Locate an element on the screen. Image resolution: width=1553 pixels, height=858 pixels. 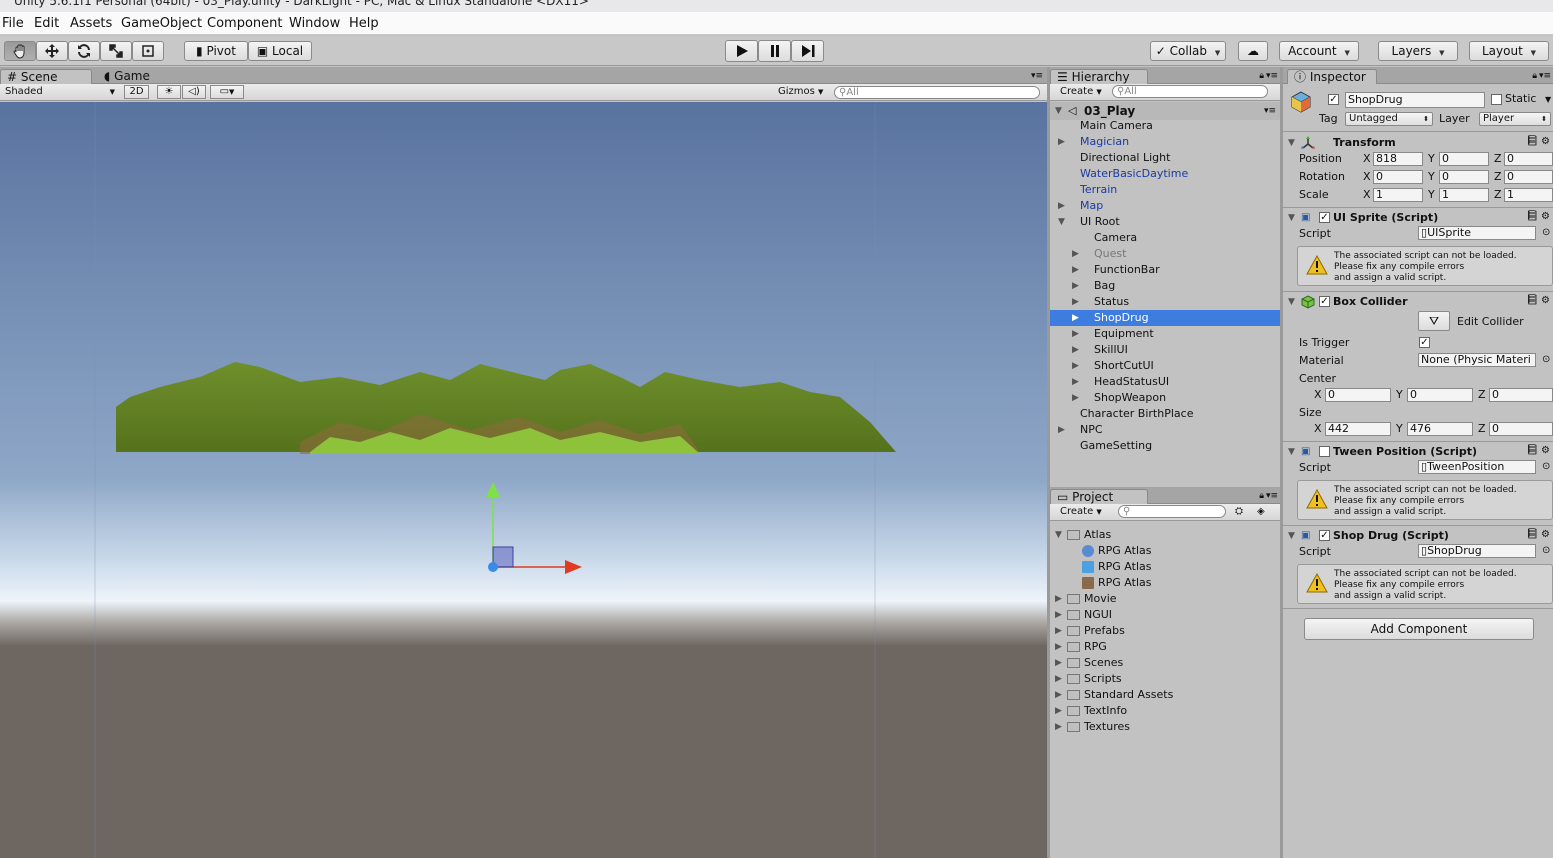
size-x-field: 442 is located at coordinates (1358, 429).